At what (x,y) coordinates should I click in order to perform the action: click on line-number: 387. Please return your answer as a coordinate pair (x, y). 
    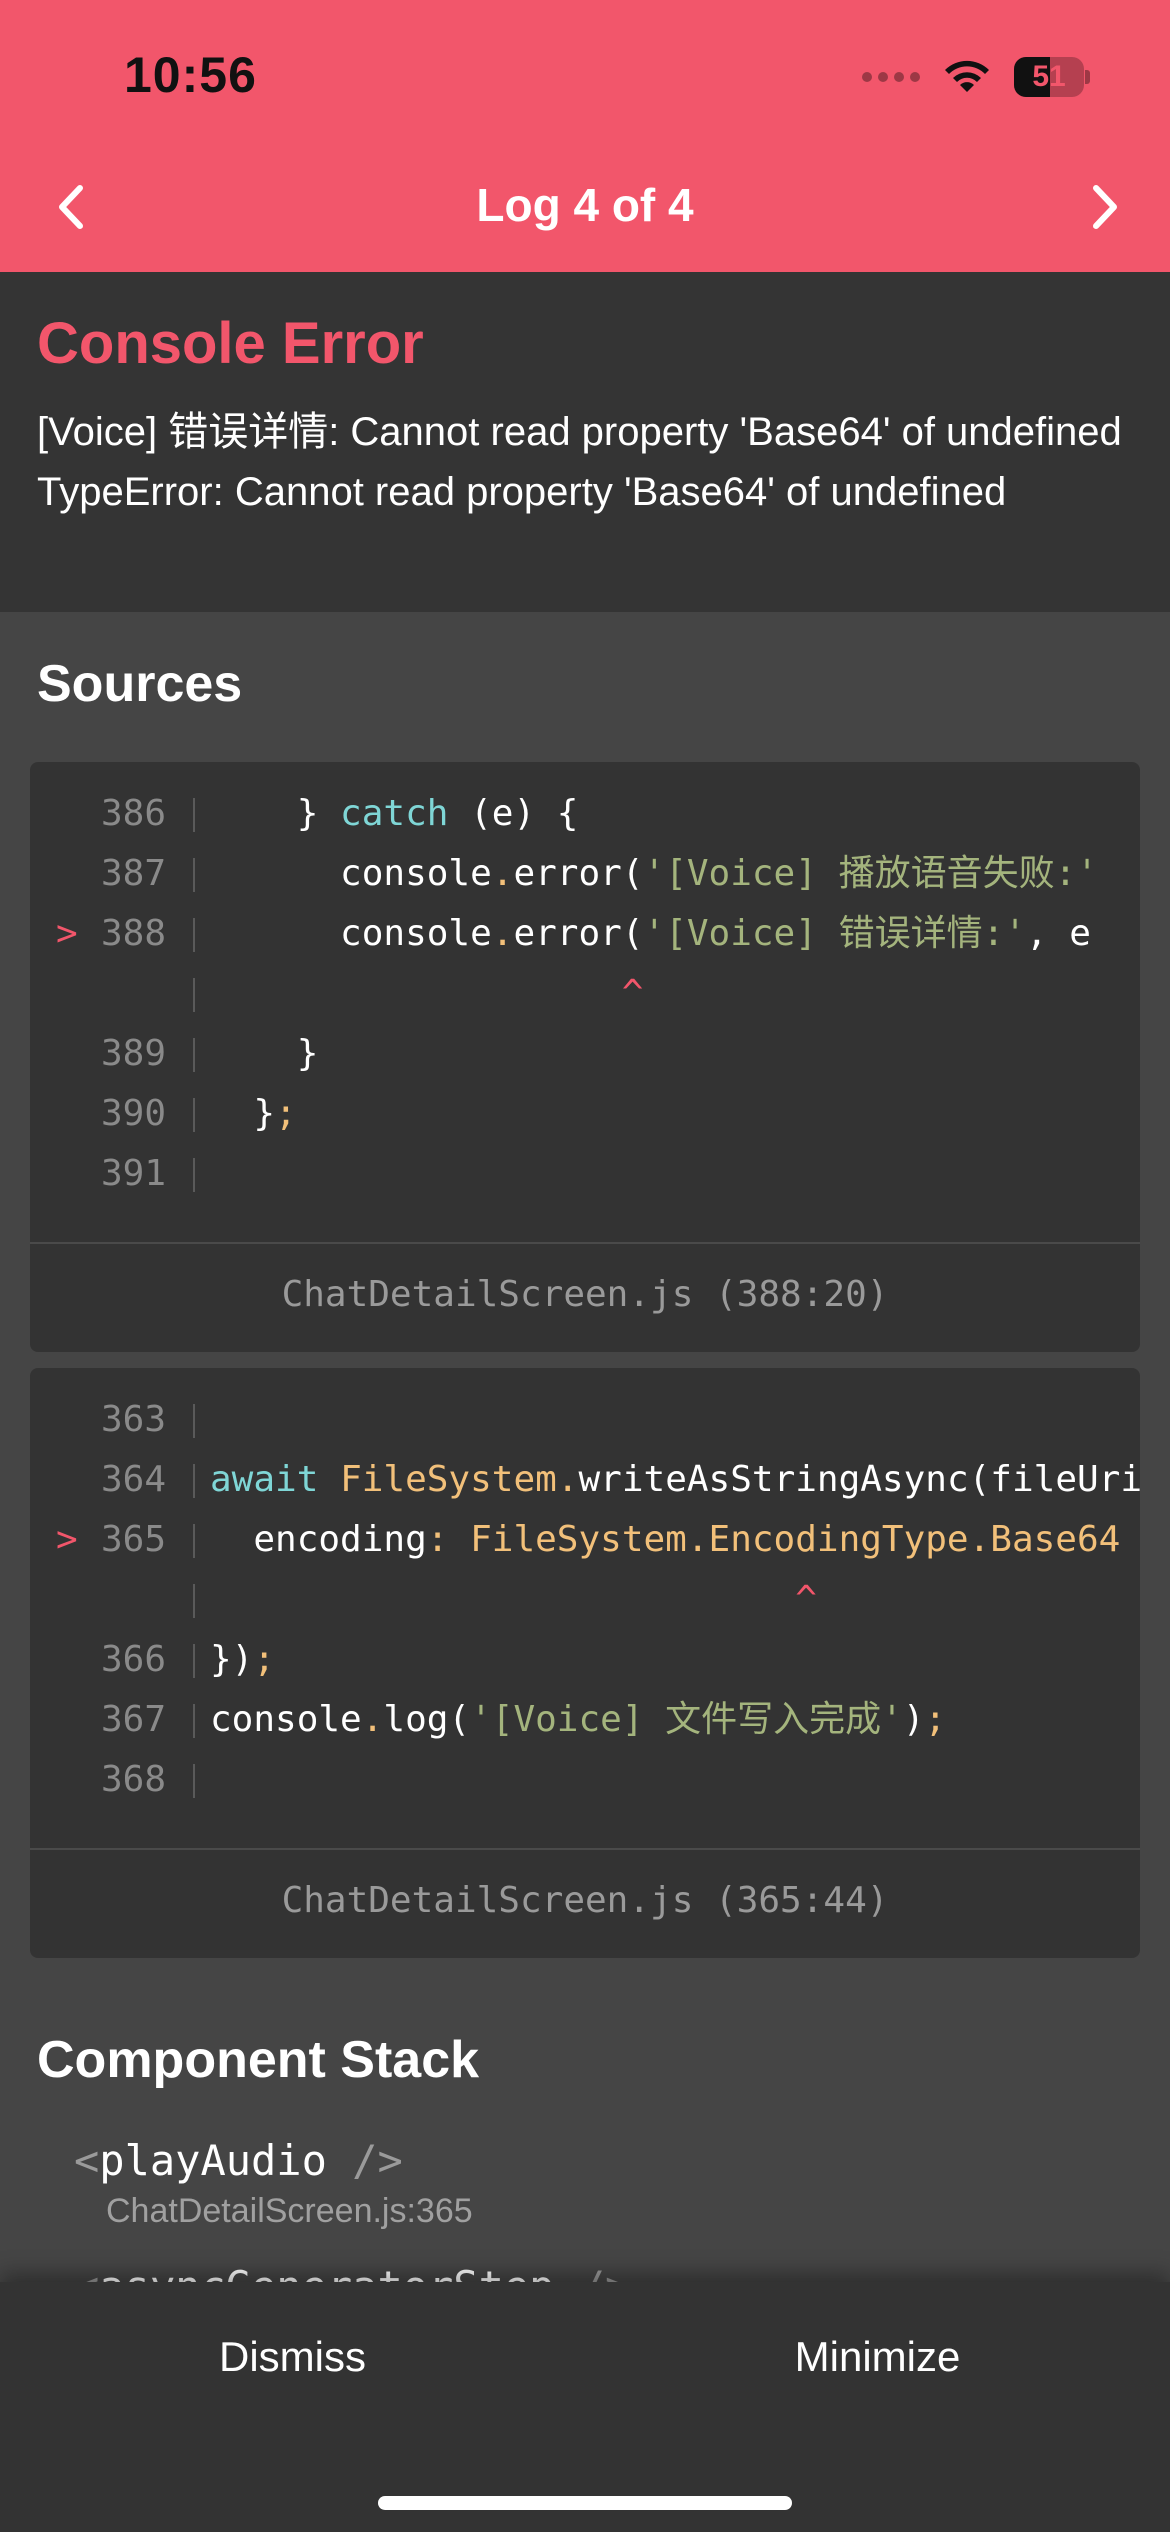
    Looking at the image, I should click on (133, 873).